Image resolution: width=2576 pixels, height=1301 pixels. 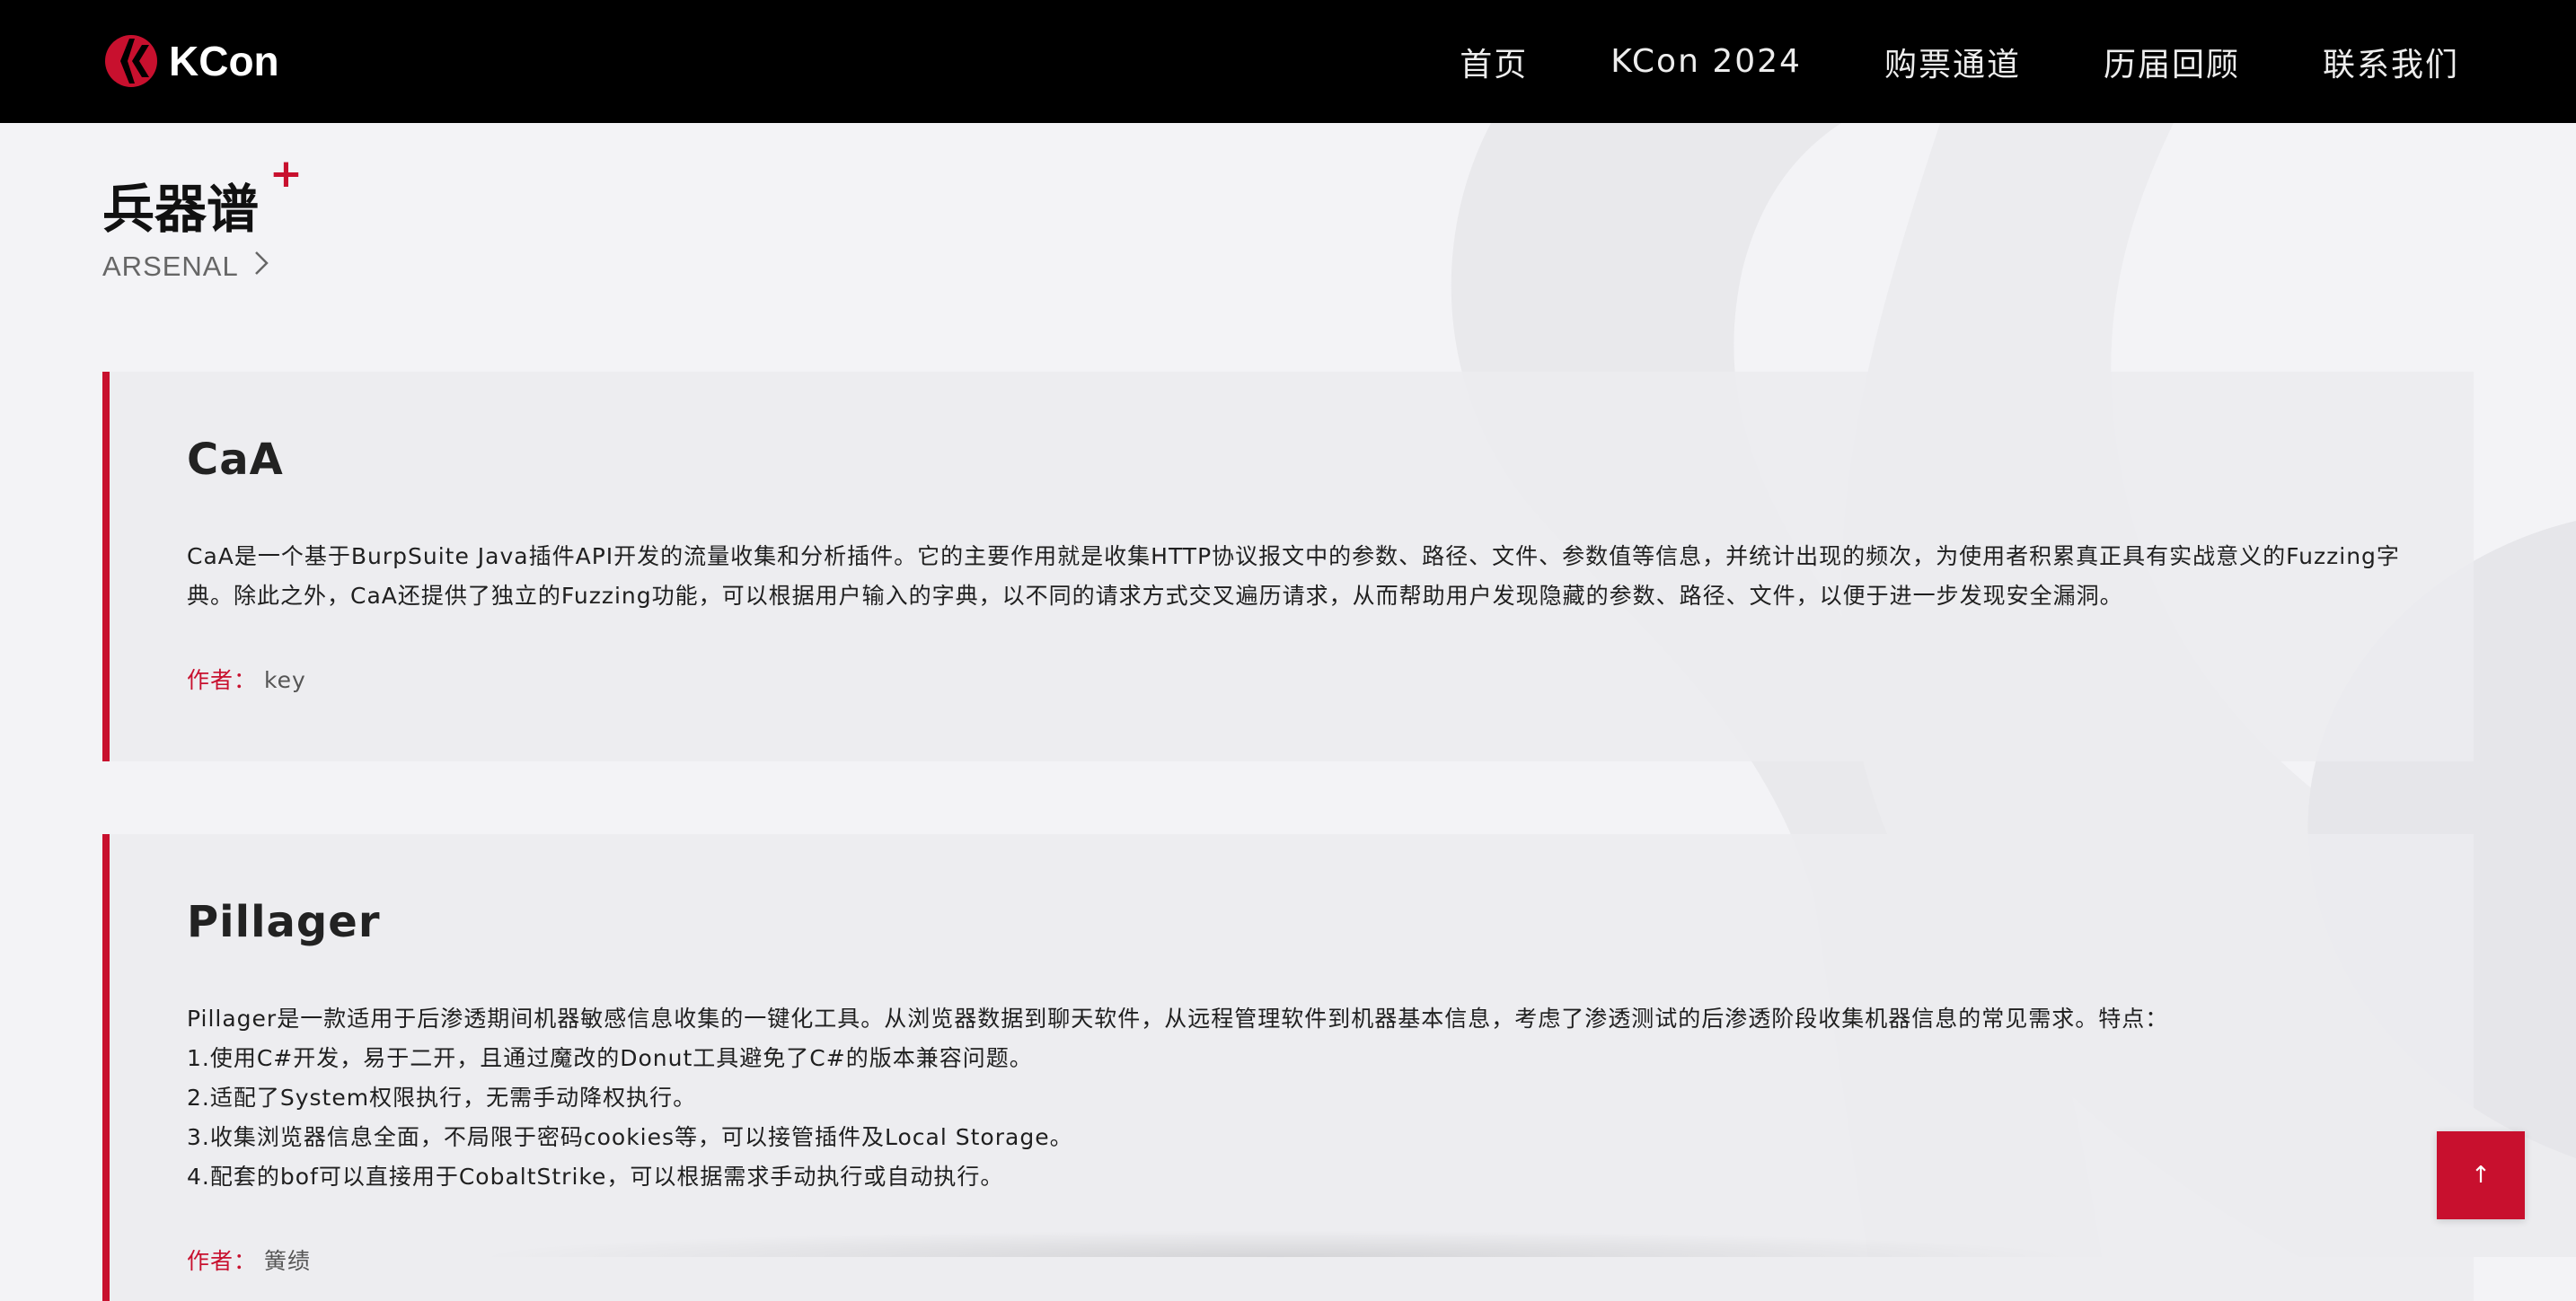 I want to click on nav-item-home: 首页, so click(x=1494, y=62).